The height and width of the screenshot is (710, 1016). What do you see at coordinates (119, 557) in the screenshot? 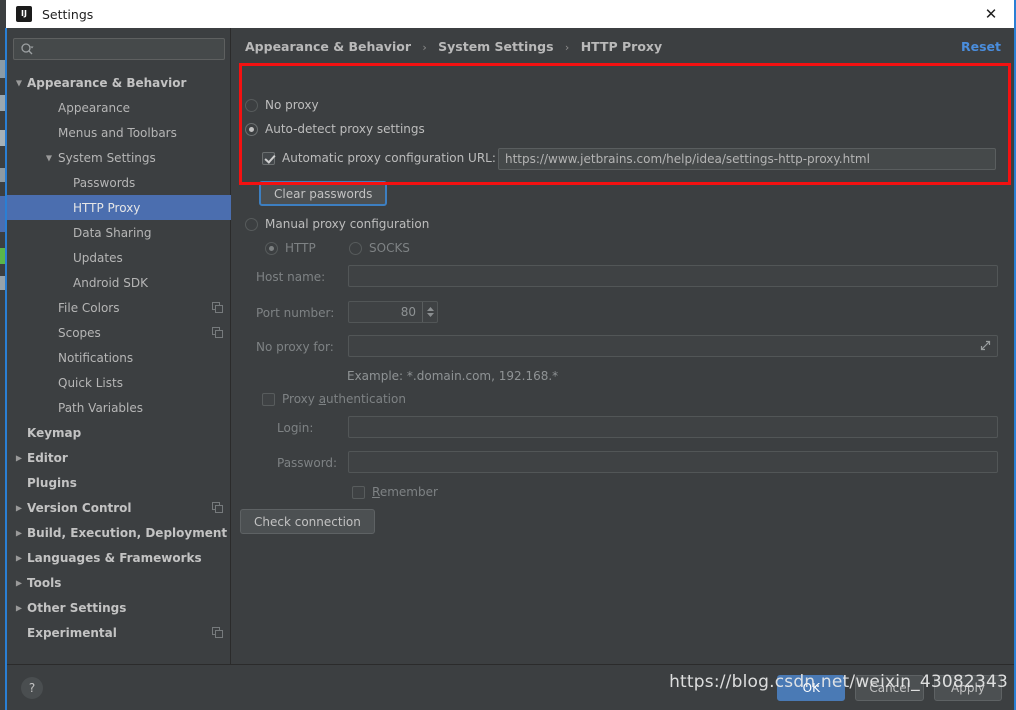
I see `sidebar-item-languages-frameworks: ▶ Languages & Frameworks` at bounding box center [119, 557].